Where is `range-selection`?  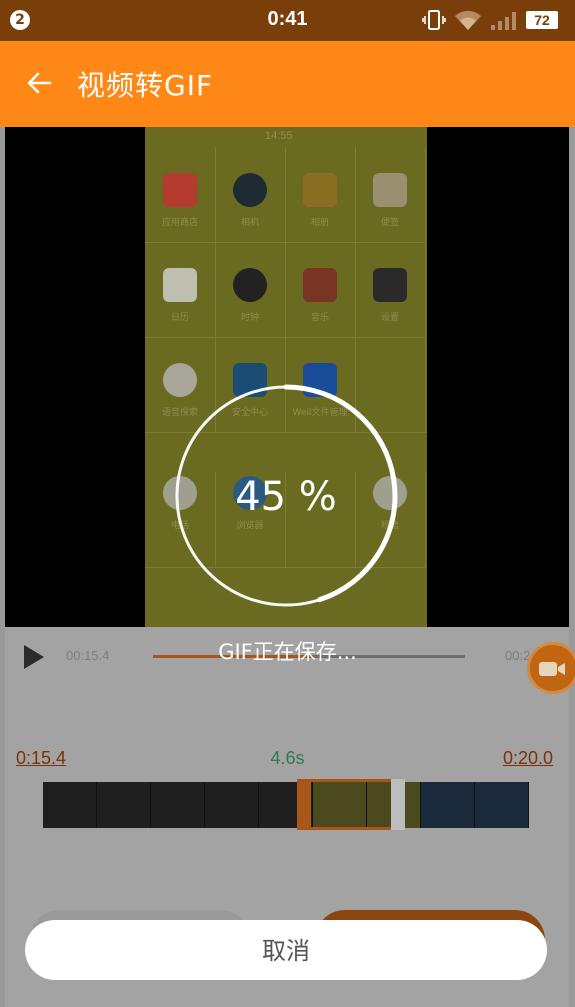 range-selection is located at coordinates (351, 804).